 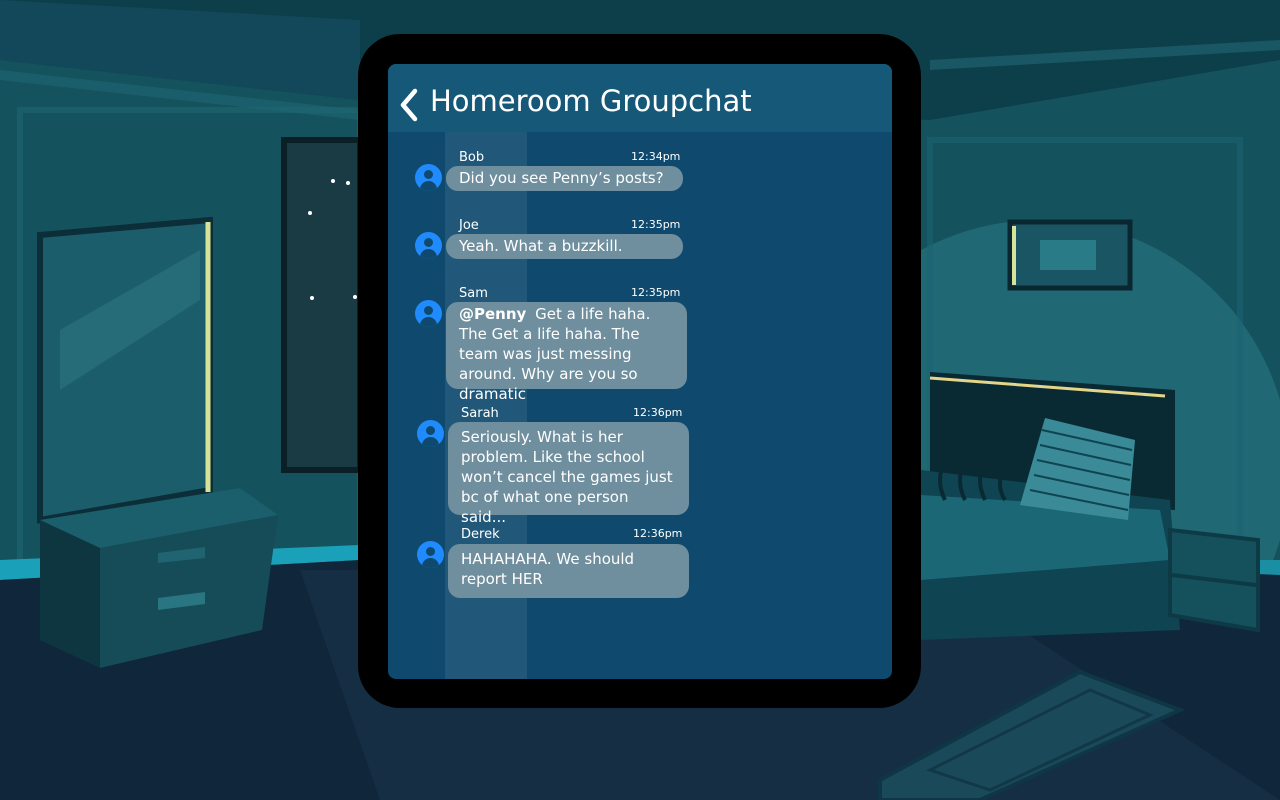 I want to click on chat-header: Homeroom Groupchat, so click(x=640, y=98).